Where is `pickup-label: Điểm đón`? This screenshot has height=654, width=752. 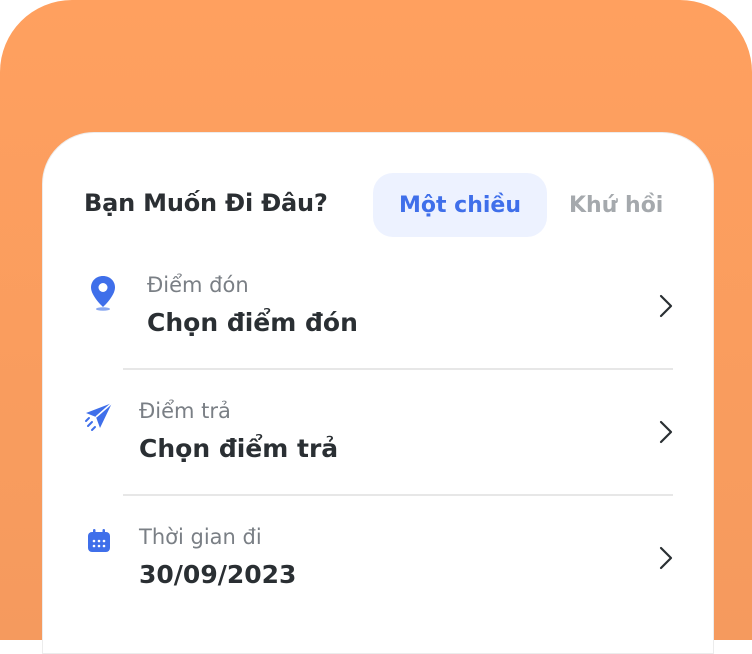 pickup-label: Điểm đón is located at coordinates (198, 285).